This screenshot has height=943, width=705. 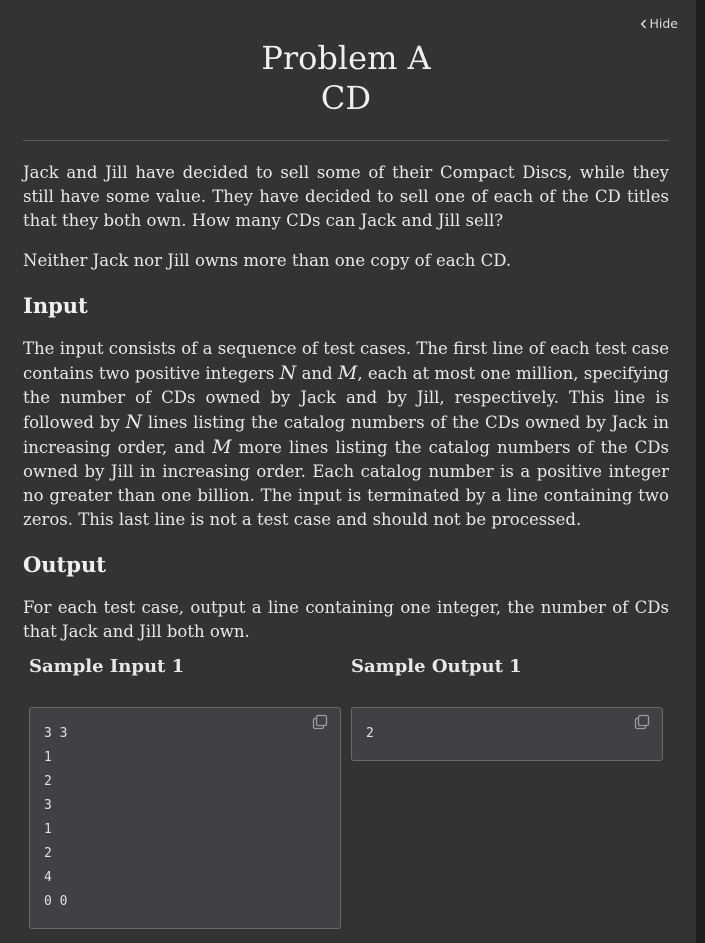 I want to click on sample-input-box: 3 3 1 2 3 1 2 4 0 0, so click(x=185, y=818).